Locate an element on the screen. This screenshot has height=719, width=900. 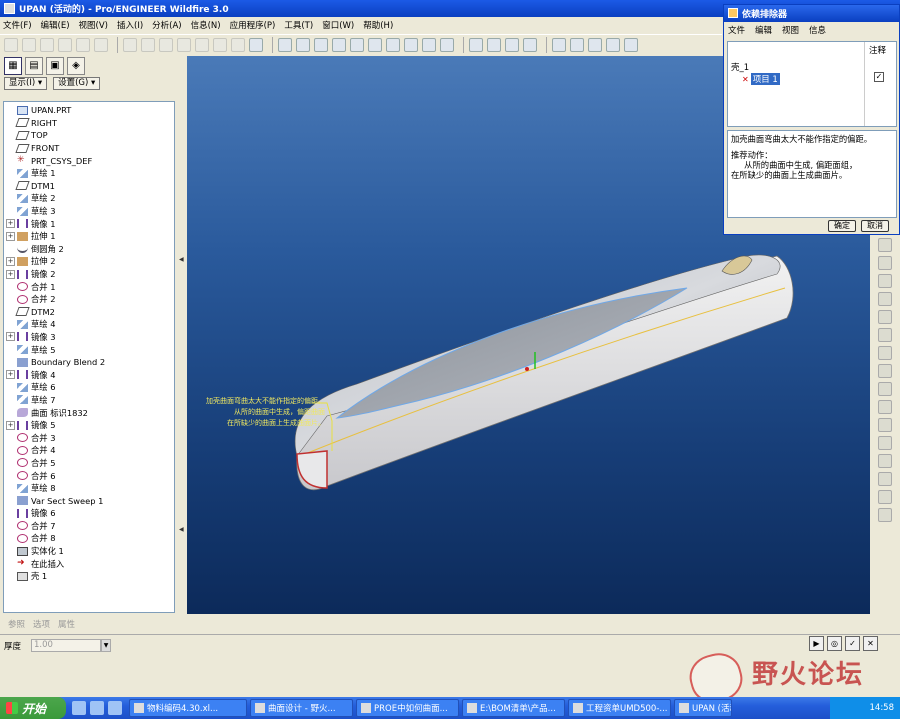
tree-item: 草绘 4 is located at coordinates (89, 324).